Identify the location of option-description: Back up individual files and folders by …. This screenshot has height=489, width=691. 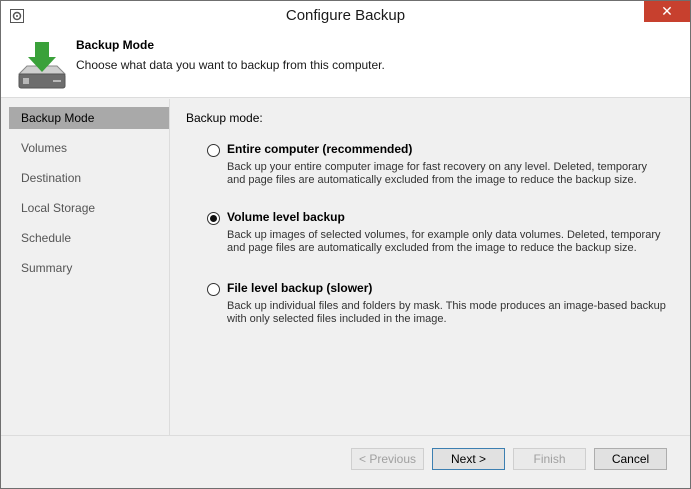
(446, 312).